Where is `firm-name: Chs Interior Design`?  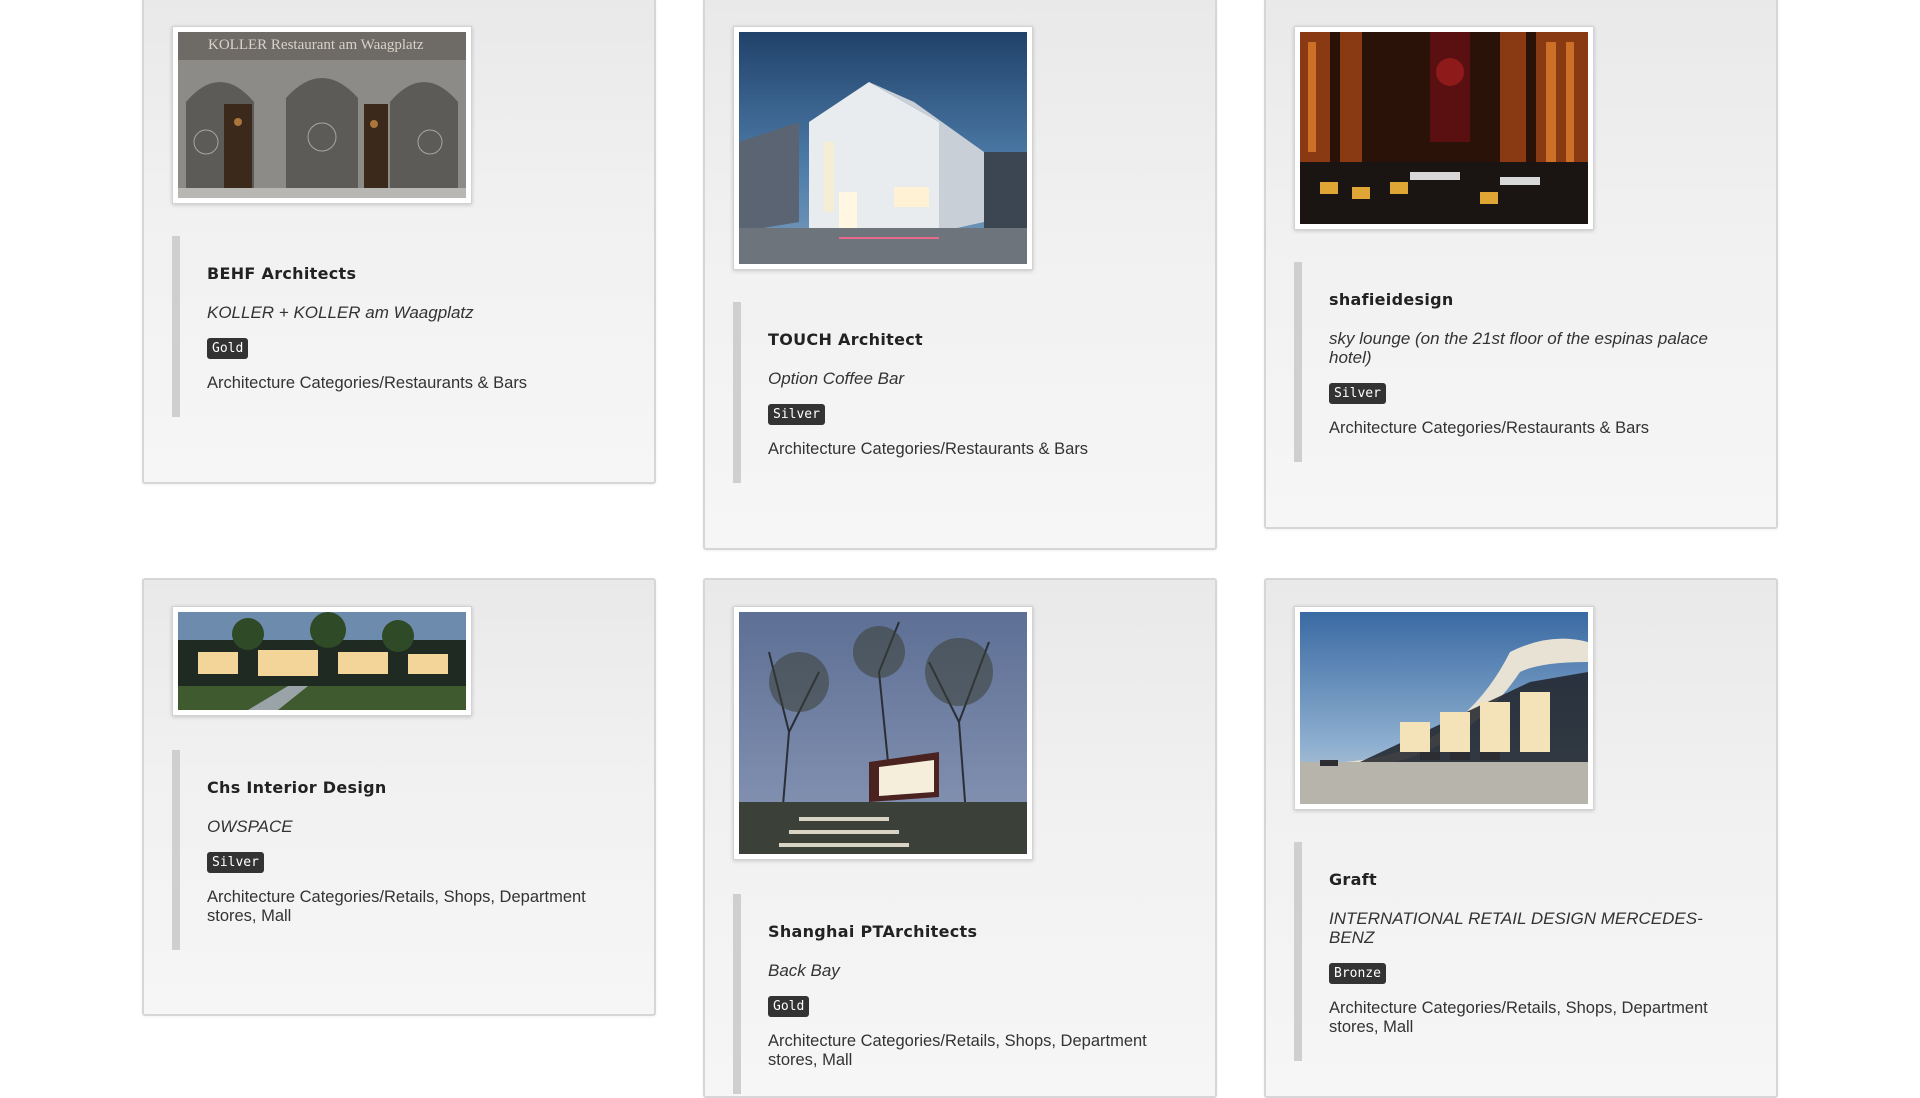 firm-name: Chs Interior Design is located at coordinates (409, 787).